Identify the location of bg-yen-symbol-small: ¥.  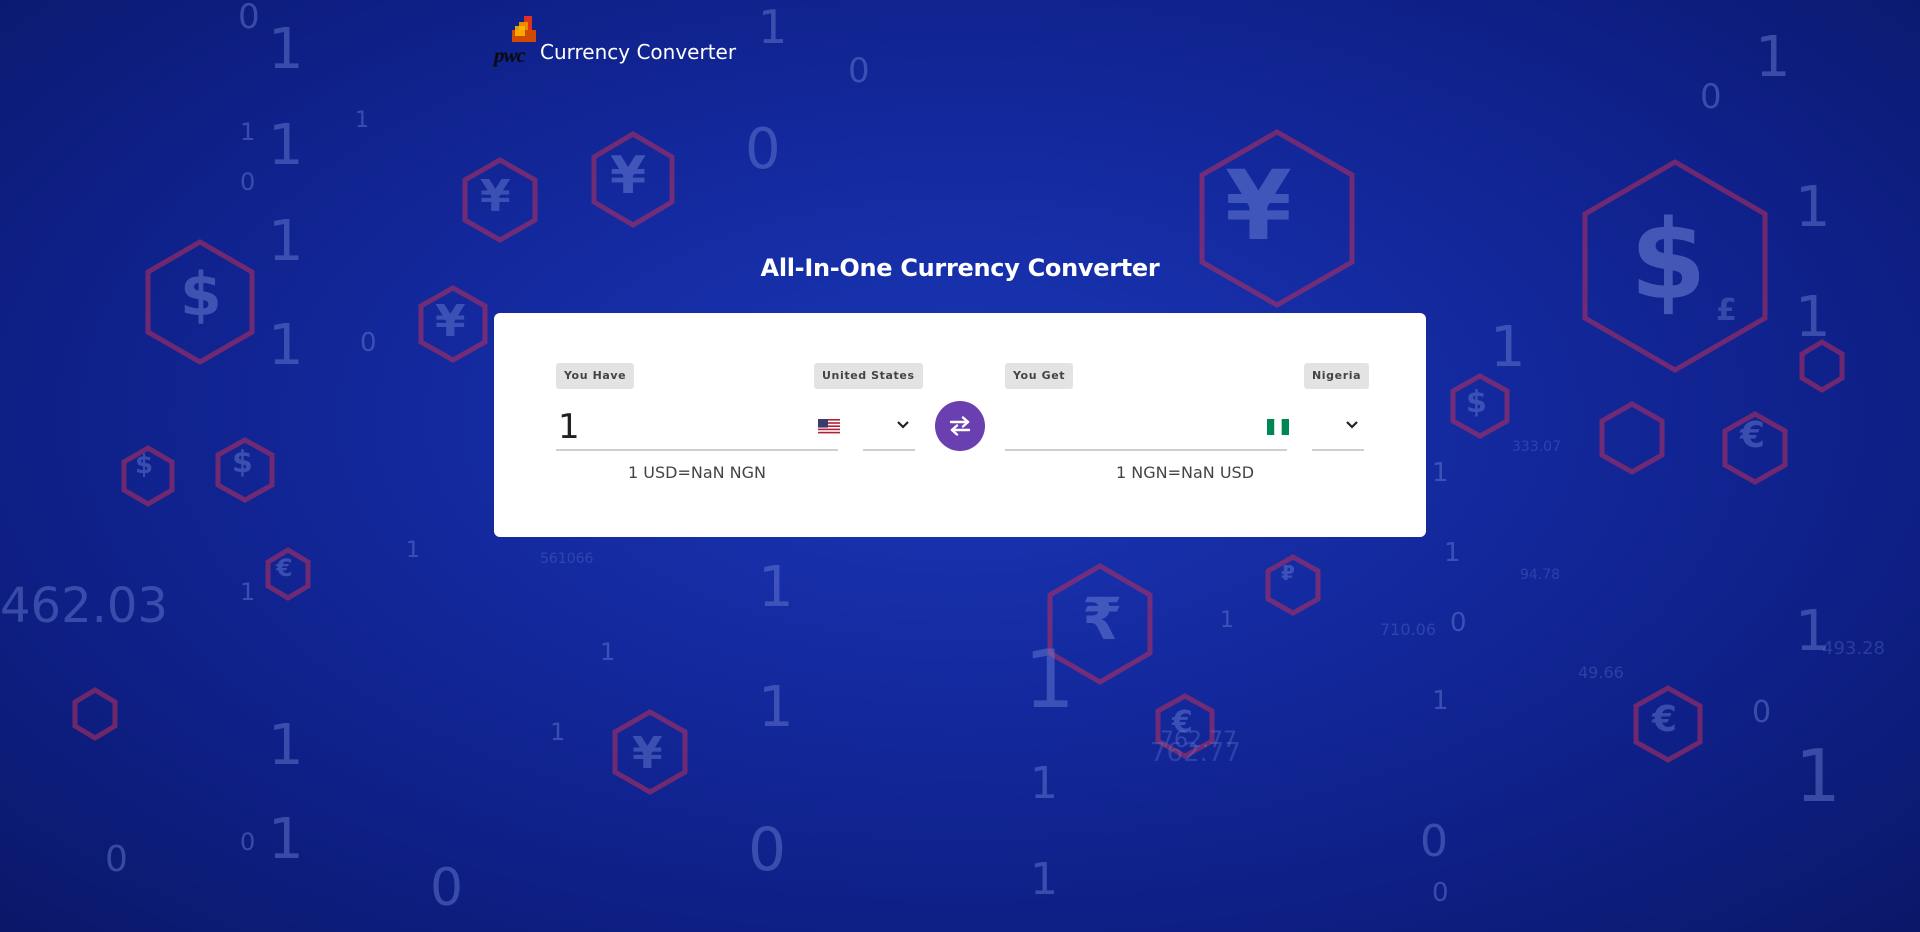
(495, 196).